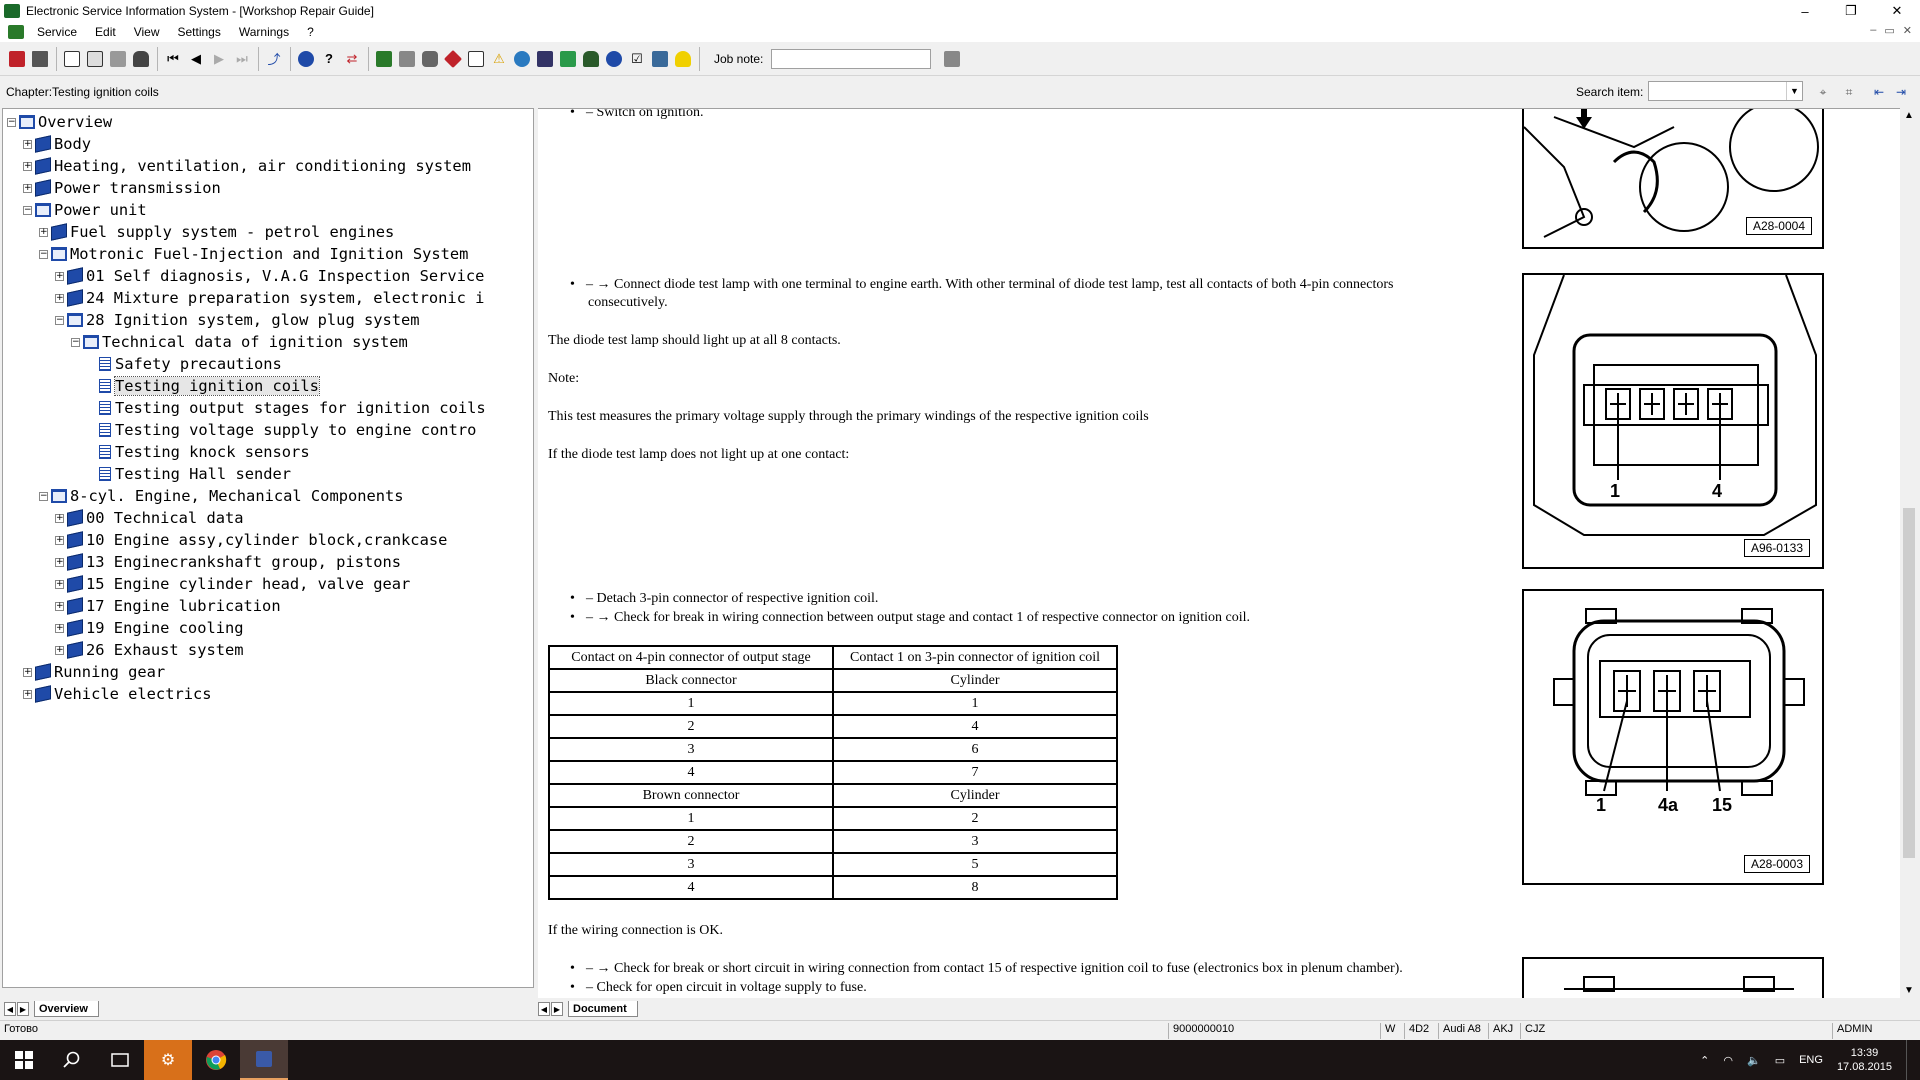  What do you see at coordinates (244, 210) in the screenshot?
I see `tree-item: − Power unit` at bounding box center [244, 210].